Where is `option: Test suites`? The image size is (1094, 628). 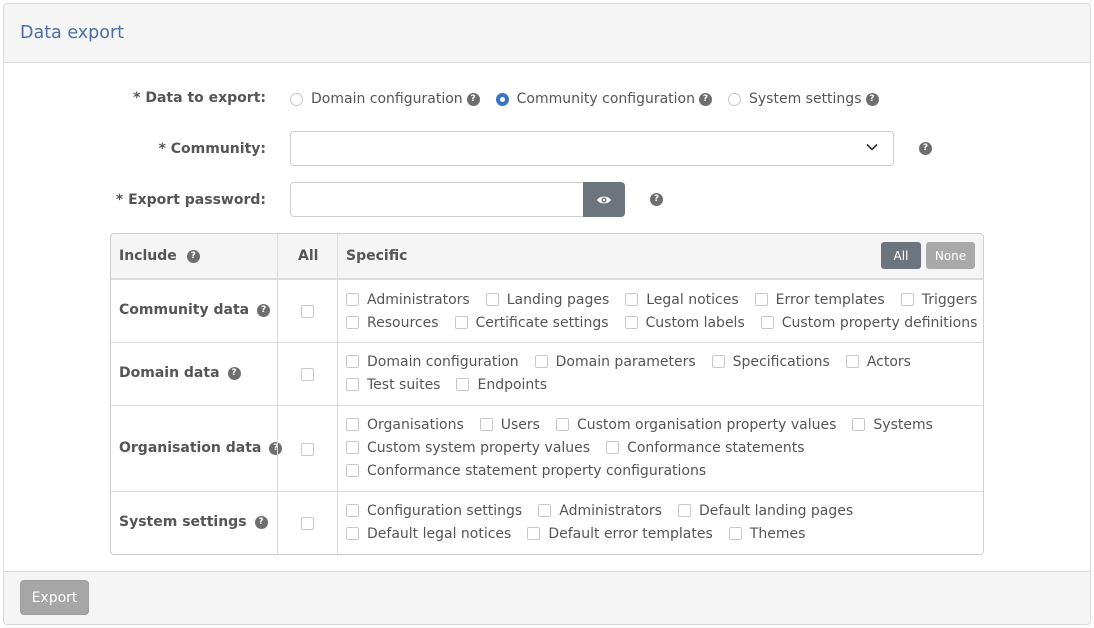
option: Test suites is located at coordinates (393, 385).